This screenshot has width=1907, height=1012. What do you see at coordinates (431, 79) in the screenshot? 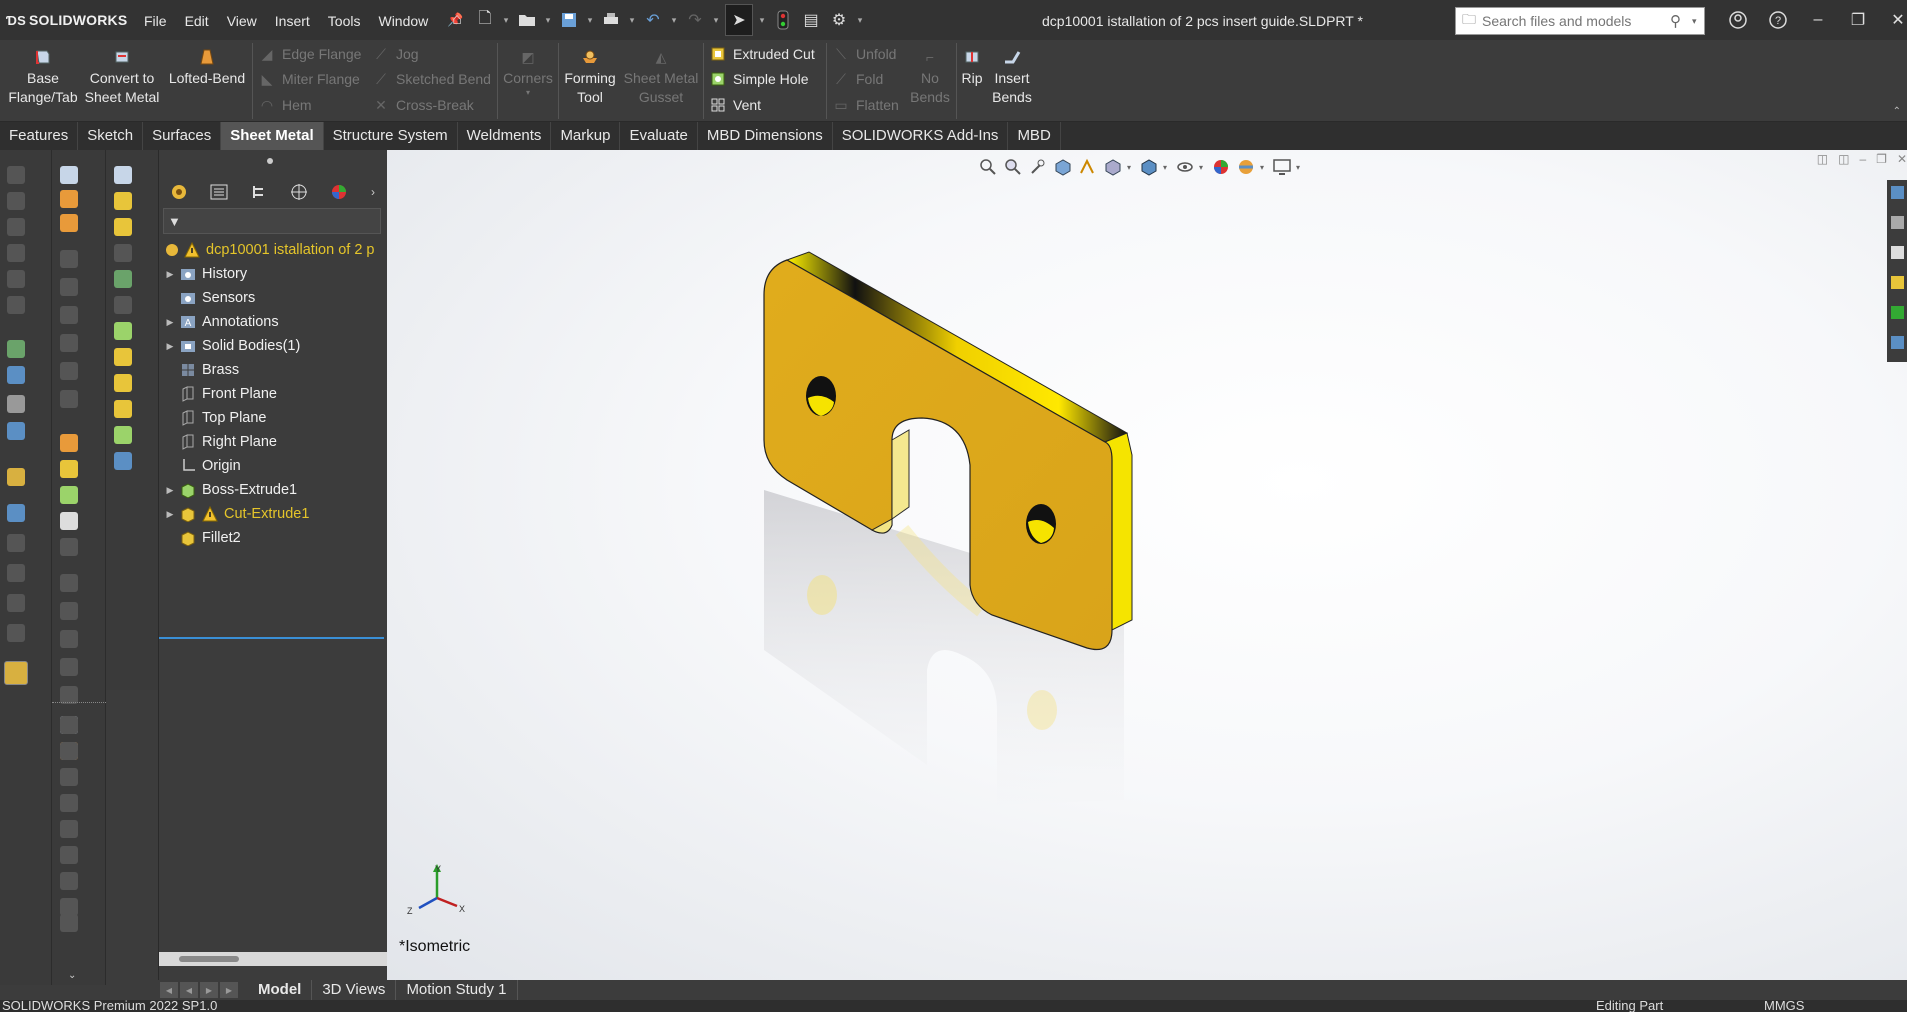
I see `sketched-bend-button: ⟋ Sketched Bend` at bounding box center [431, 79].